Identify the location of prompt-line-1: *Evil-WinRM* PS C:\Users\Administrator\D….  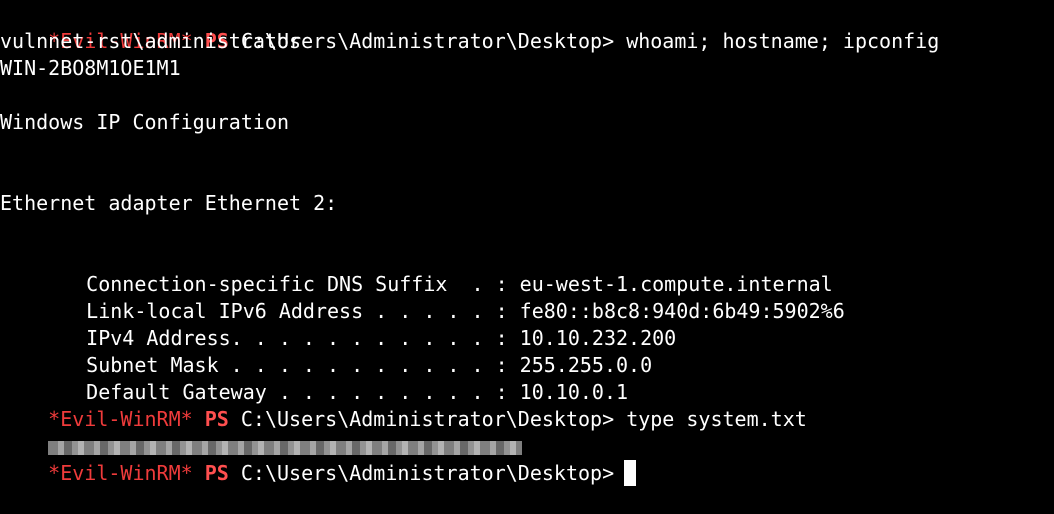
(527, 27).